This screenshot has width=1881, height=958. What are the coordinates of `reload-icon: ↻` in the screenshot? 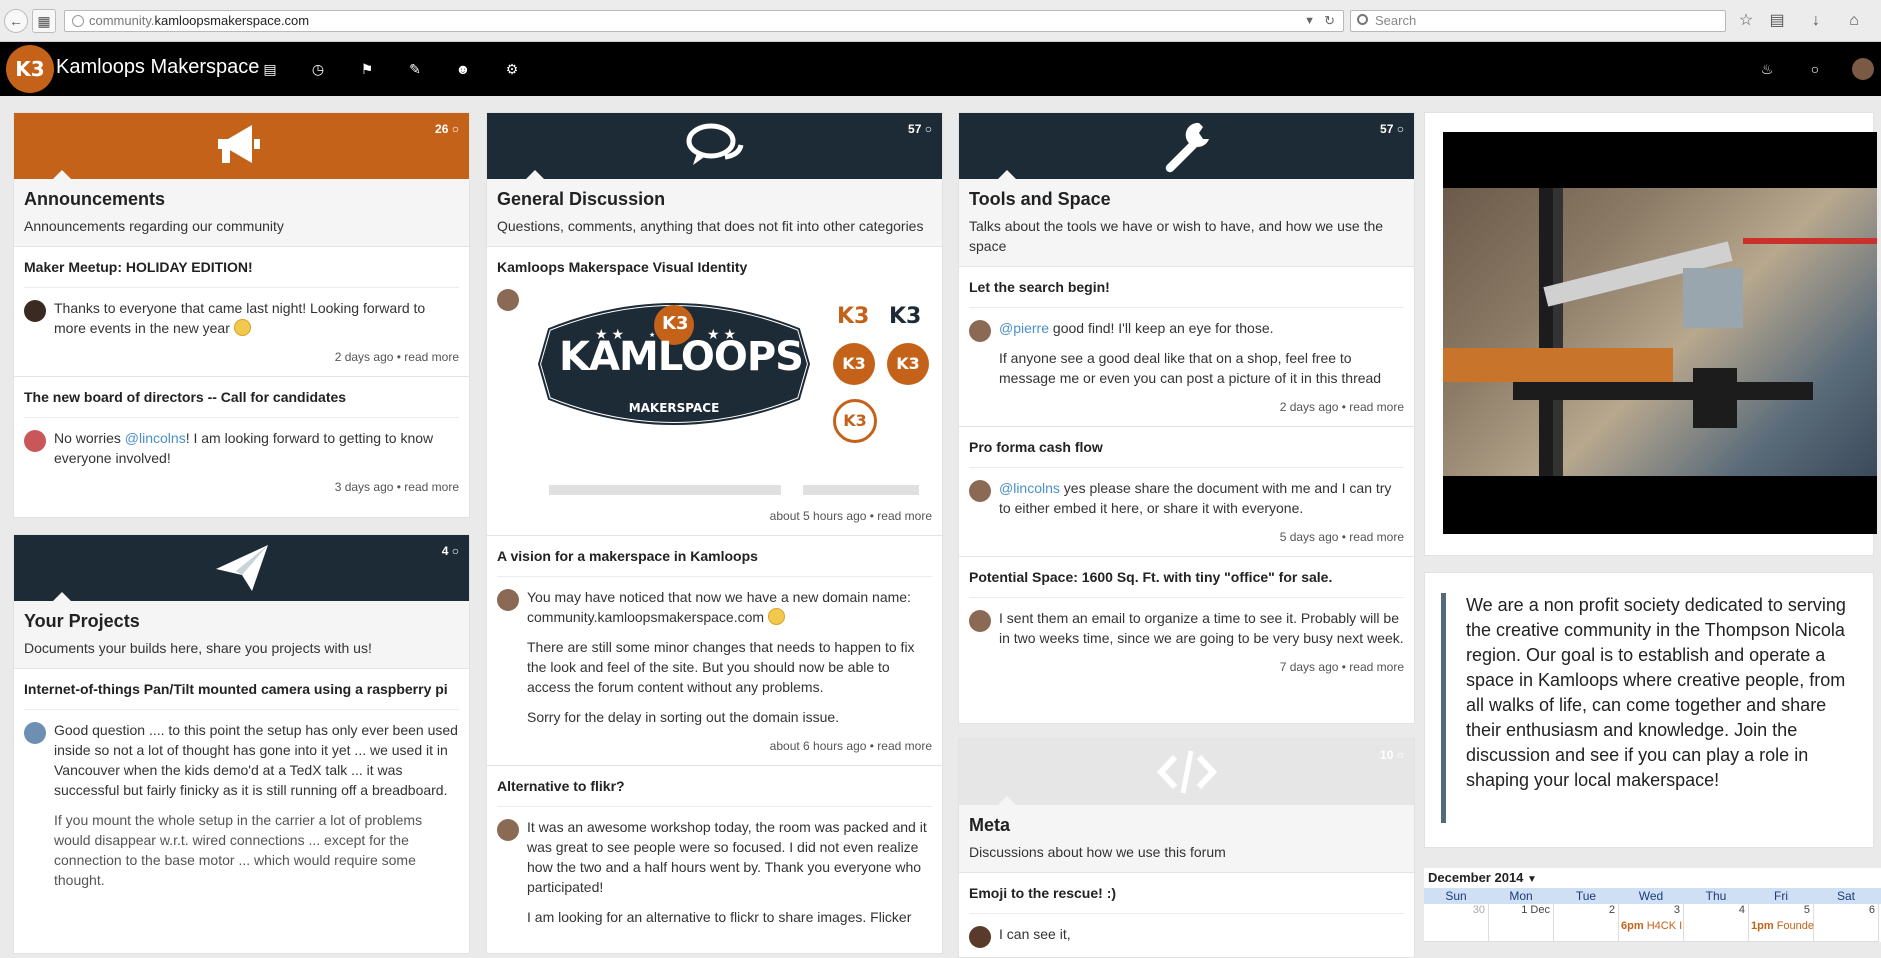 It's located at (1329, 21).